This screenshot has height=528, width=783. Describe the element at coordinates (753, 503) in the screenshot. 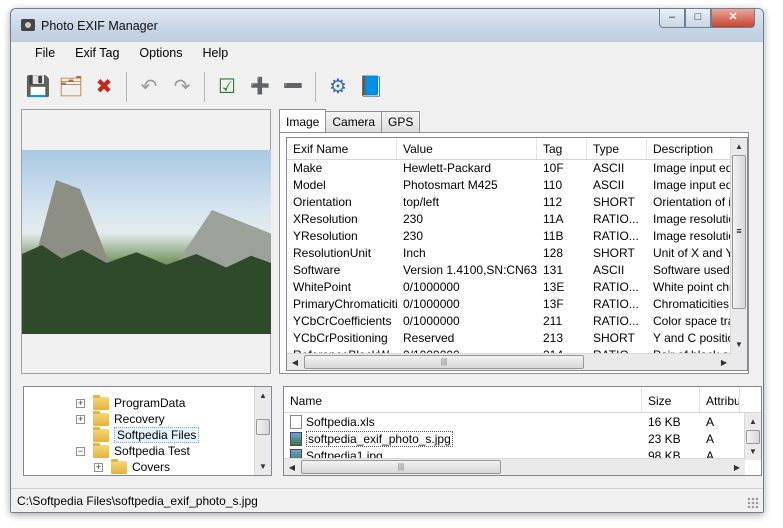

I see `resize-grip-icon` at that location.